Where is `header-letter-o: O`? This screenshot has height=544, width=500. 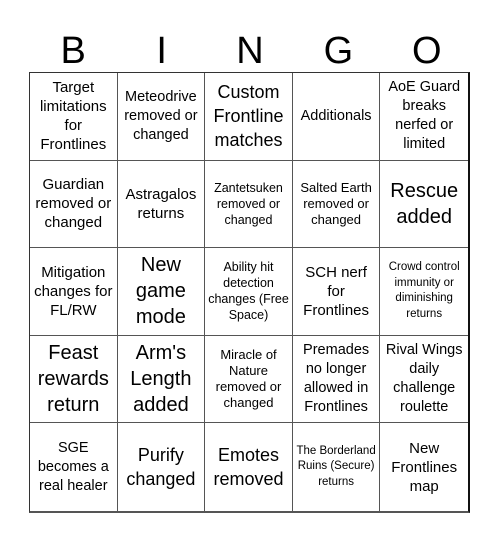 header-letter-o: O is located at coordinates (427, 51).